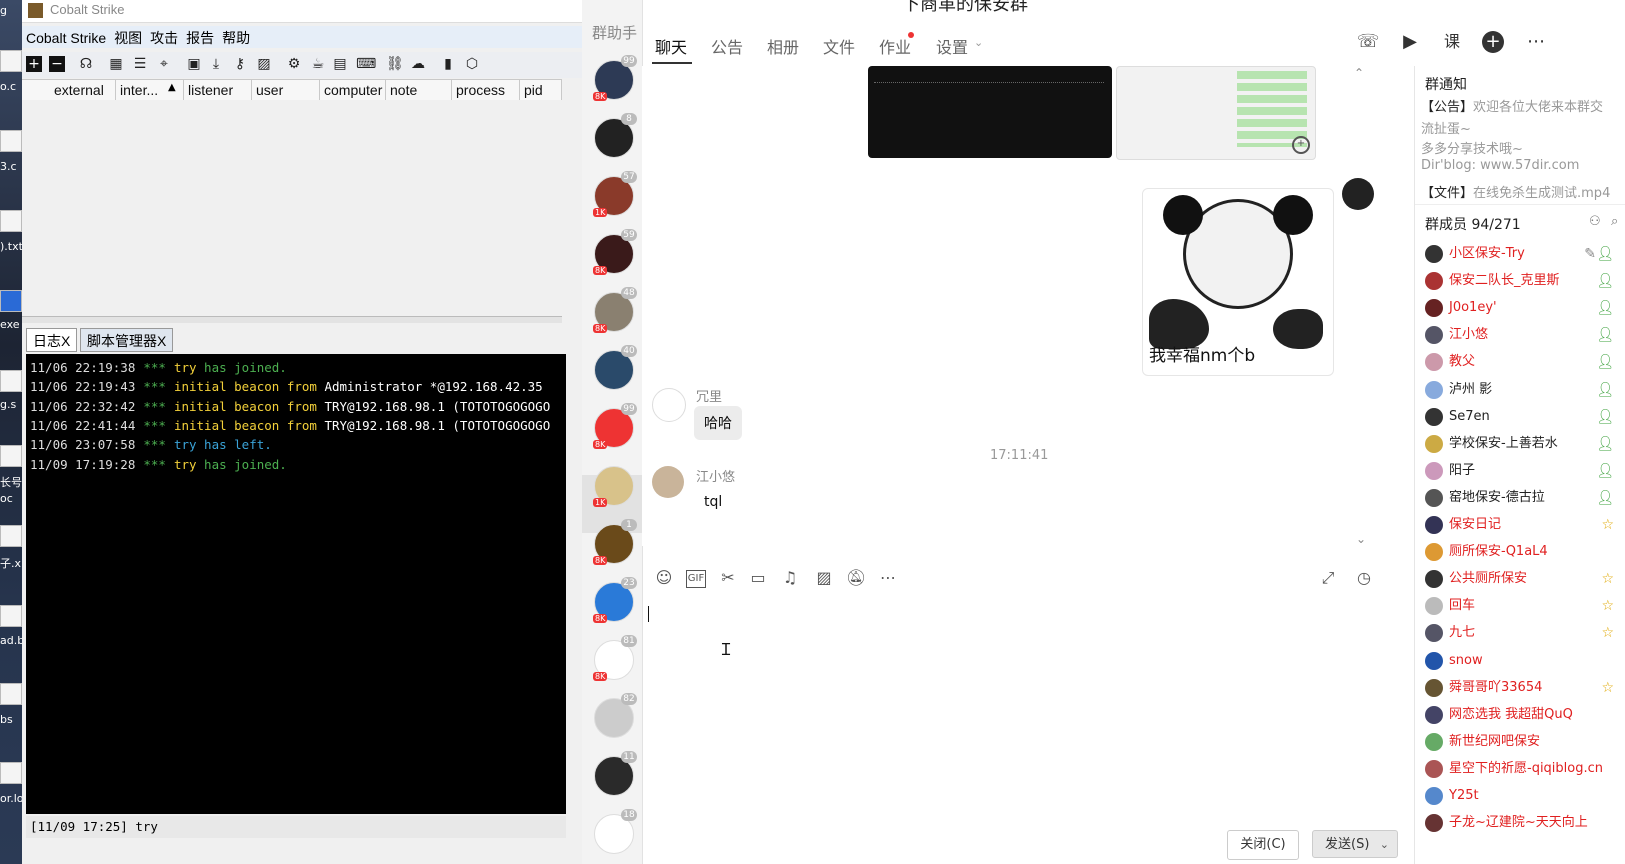  I want to click on member-row: 回车 ☆, so click(1522, 606).